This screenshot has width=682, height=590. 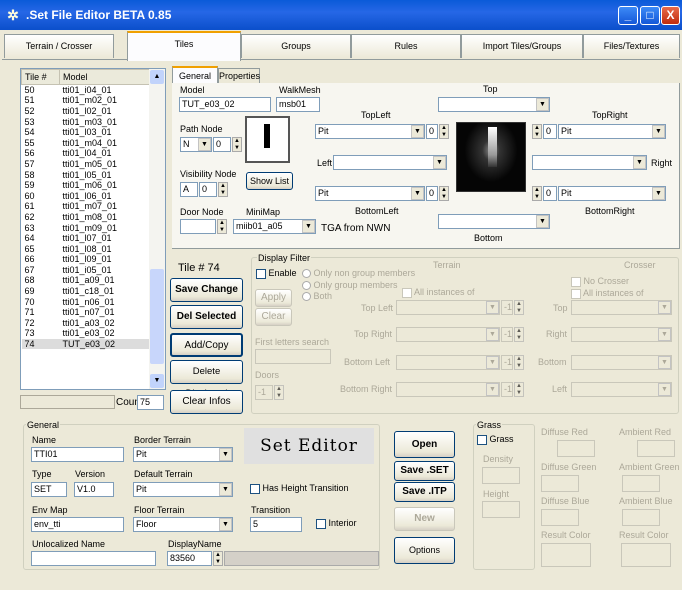 What do you see at coordinates (157, 229) in the screenshot?
I see `list-scrollbar: ▲ ▼` at bounding box center [157, 229].